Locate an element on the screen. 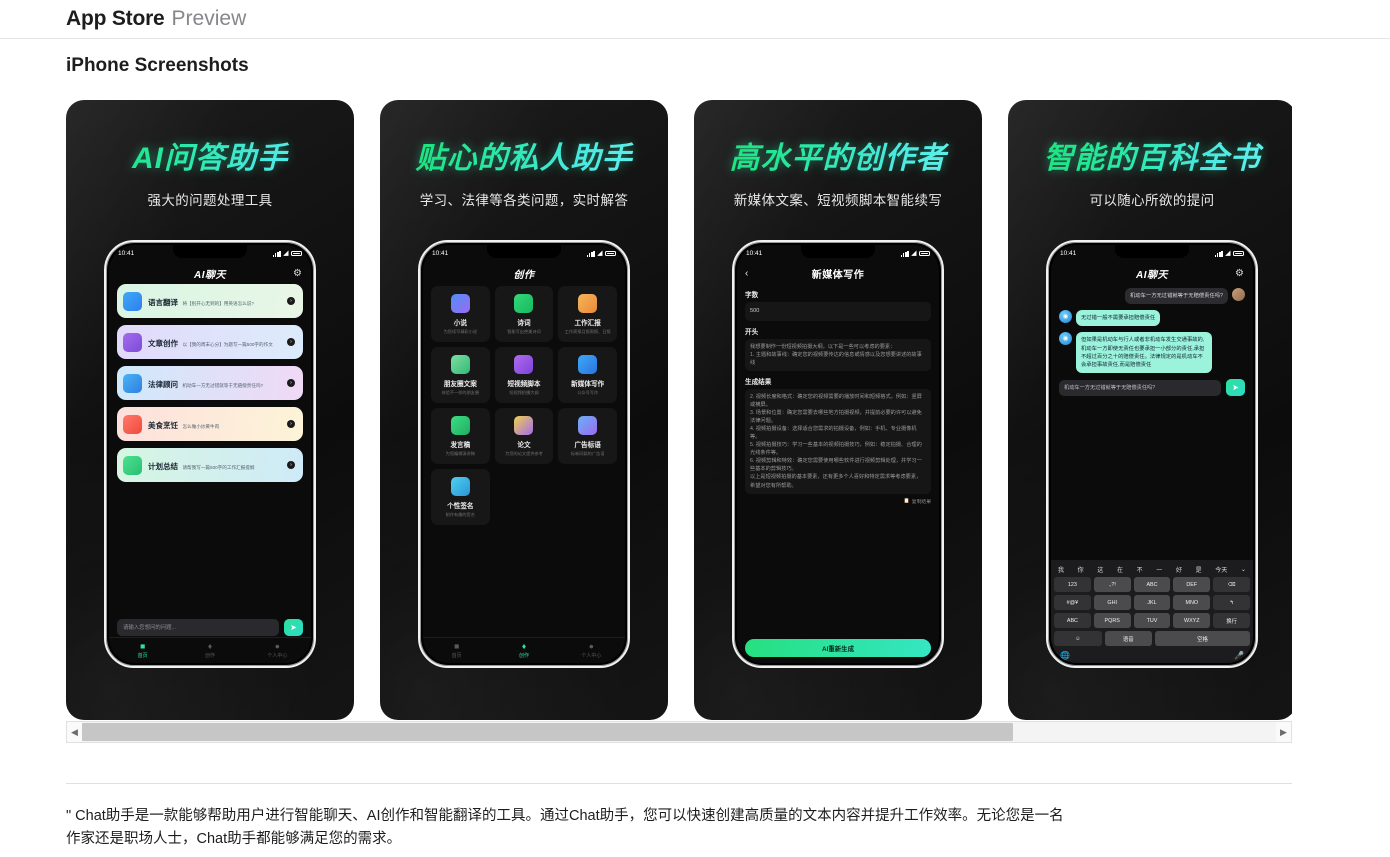 This screenshot has height=857, width=1390. grid-item: 诗词 智能写出绝美诗词 is located at coordinates (524, 314).